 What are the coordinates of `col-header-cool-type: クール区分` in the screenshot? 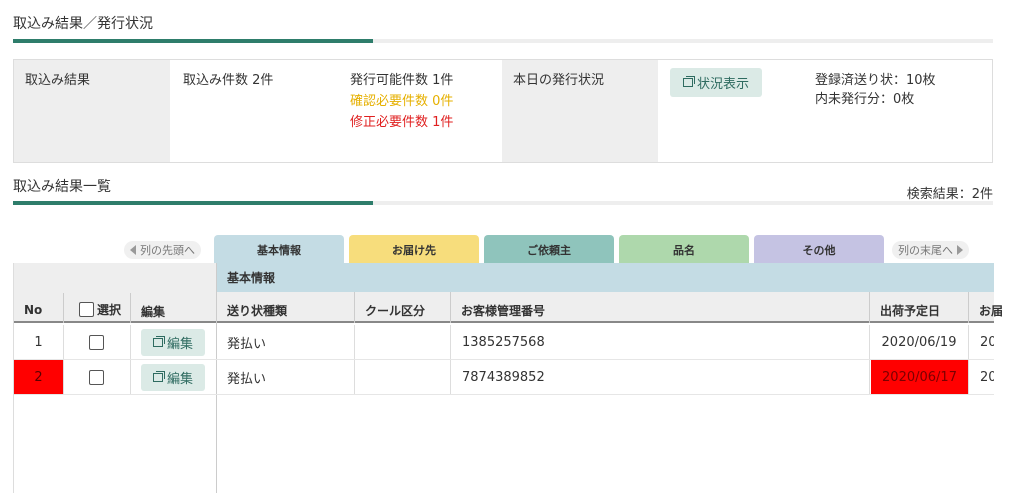 It's located at (395, 311).